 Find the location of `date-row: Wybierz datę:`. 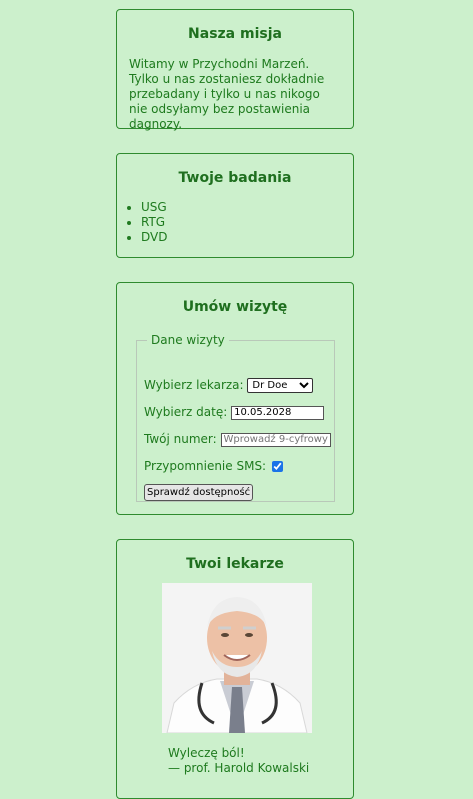

date-row: Wybierz datę: is located at coordinates (234, 412).